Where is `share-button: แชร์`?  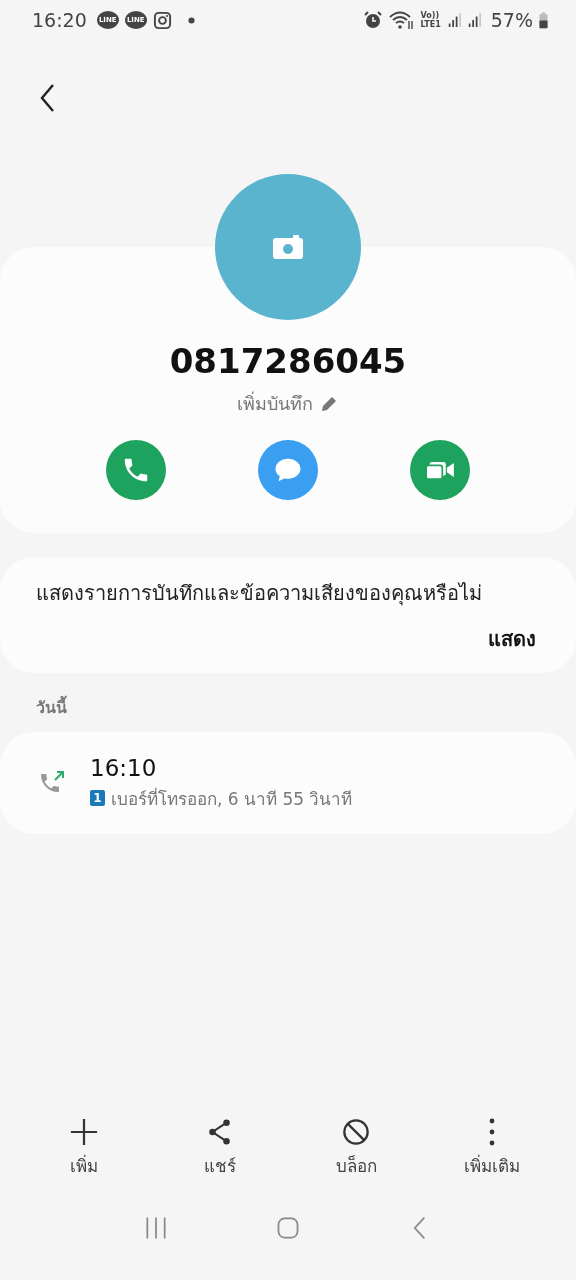 share-button: แชร์ is located at coordinates (220, 1153).